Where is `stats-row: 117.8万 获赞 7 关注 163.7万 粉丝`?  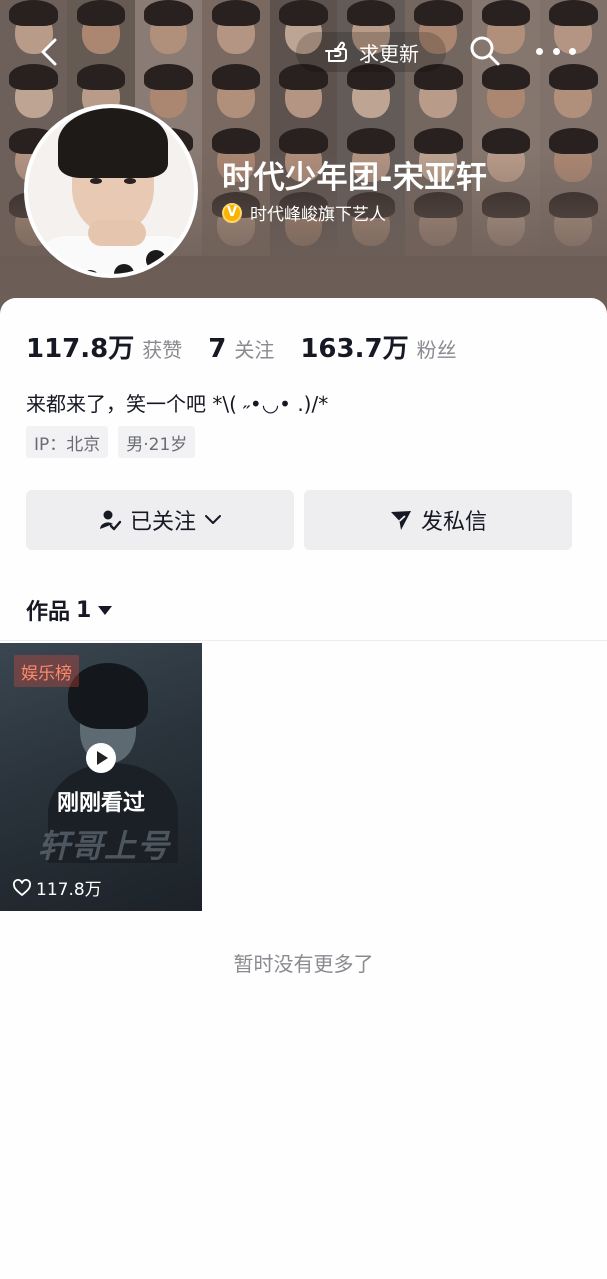
stats-row: 117.8万 获赞 7 关注 163.7万 粉丝 is located at coordinates (254, 346).